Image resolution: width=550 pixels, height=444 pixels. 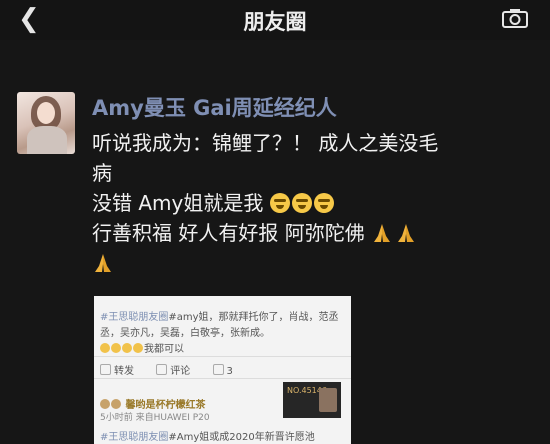 What do you see at coordinates (162, 369) in the screenshot?
I see `comment-icon` at bounding box center [162, 369].